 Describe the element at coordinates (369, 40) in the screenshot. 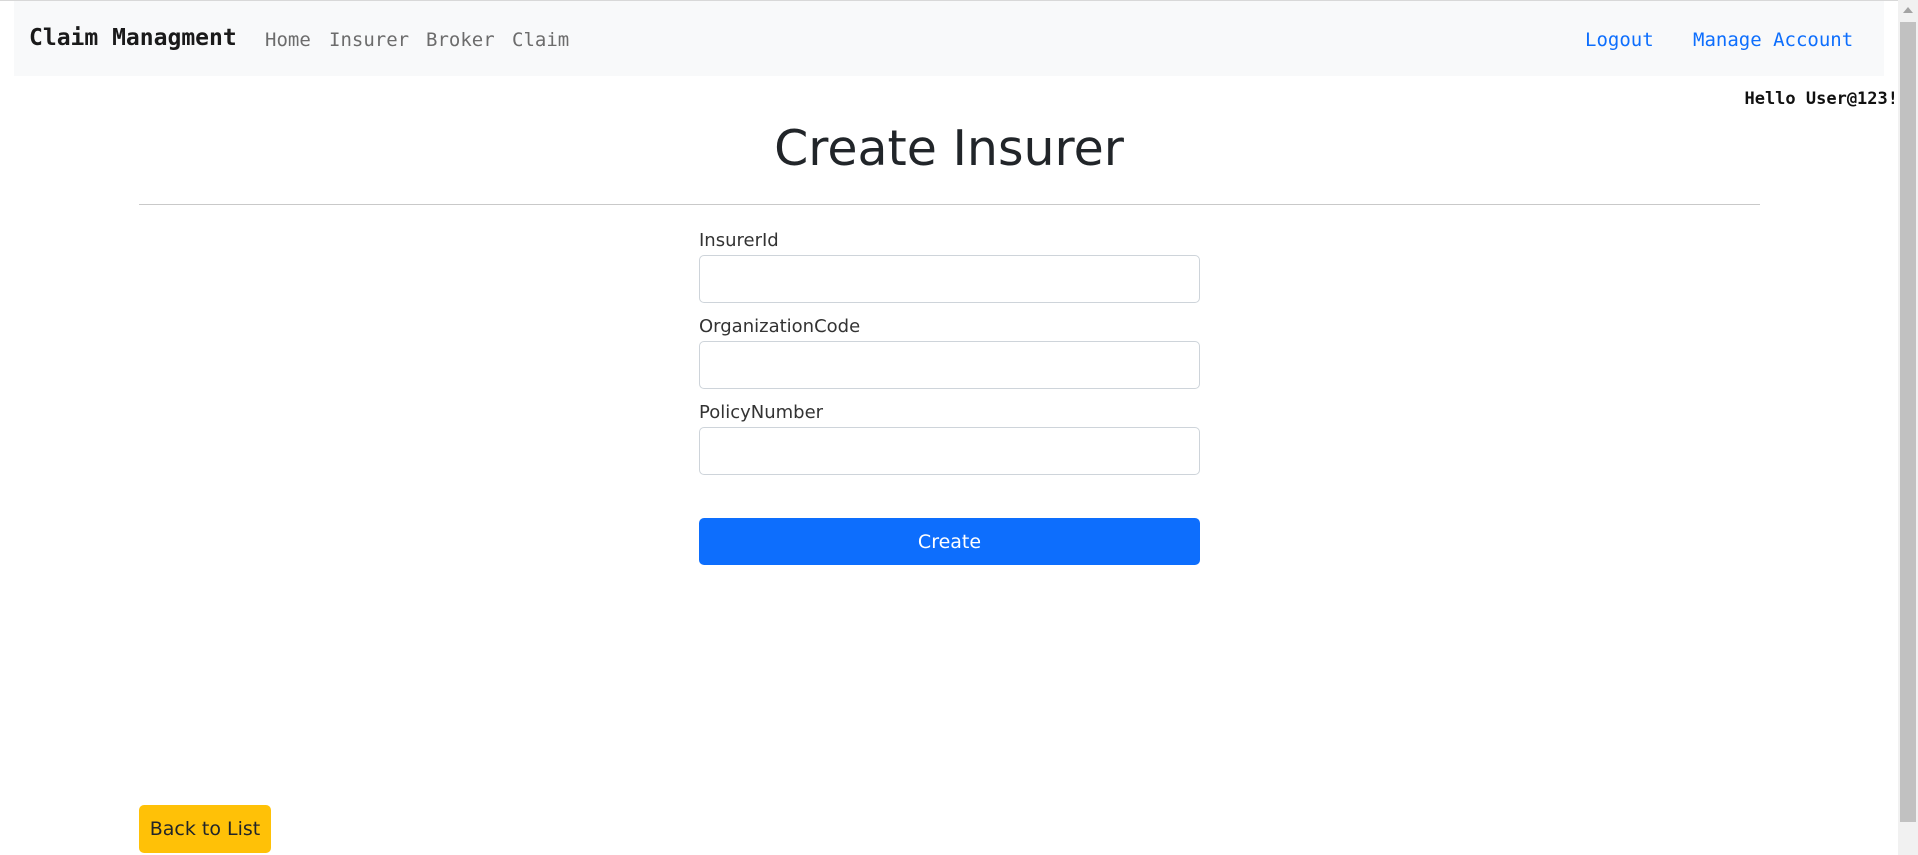

I see `nav-link-insurer: Insurer` at that location.